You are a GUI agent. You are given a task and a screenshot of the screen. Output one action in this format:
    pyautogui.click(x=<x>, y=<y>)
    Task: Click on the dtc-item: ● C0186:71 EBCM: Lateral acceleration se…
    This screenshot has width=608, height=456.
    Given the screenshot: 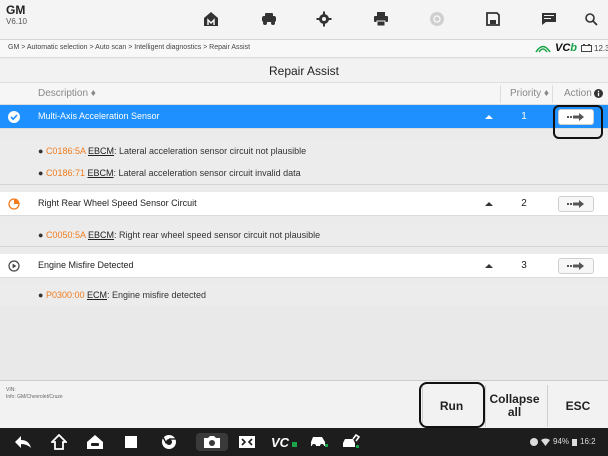 What is the action you would take?
    pyautogui.click(x=304, y=174)
    